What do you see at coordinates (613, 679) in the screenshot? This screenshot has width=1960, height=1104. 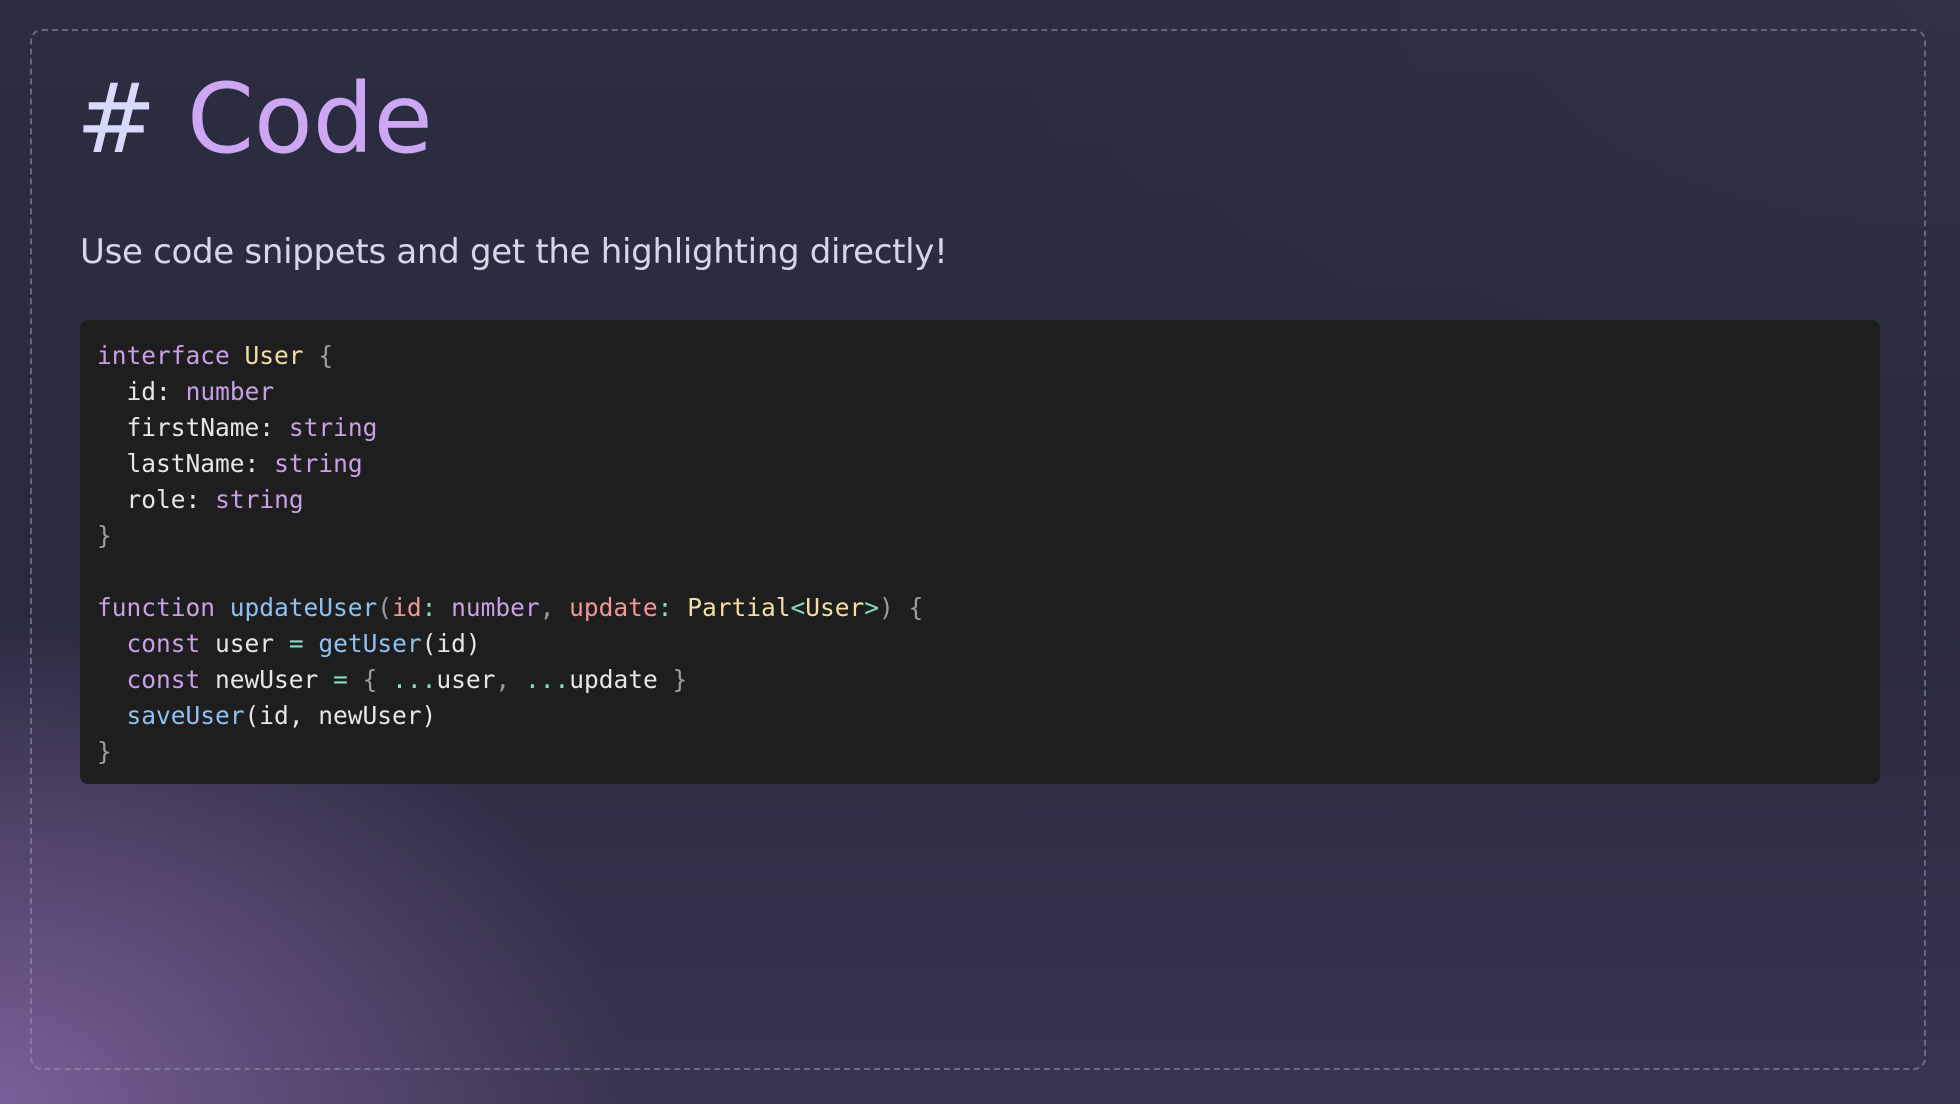 I see `variable: update` at bounding box center [613, 679].